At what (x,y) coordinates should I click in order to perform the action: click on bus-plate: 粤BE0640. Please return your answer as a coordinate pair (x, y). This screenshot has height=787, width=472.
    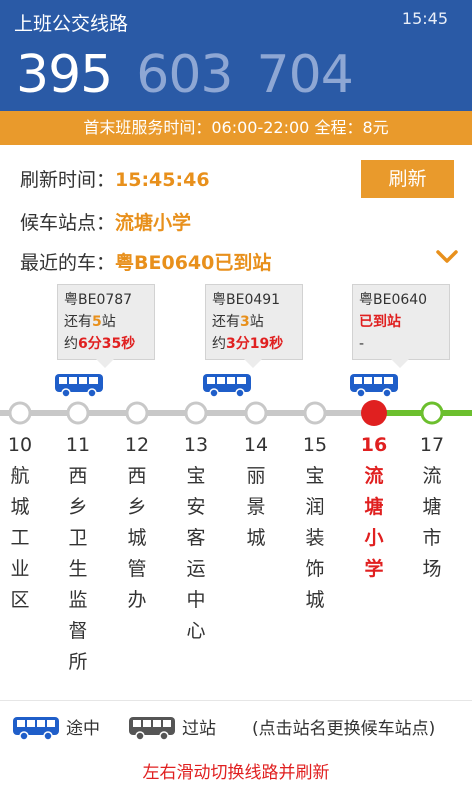
    Looking at the image, I should click on (393, 300).